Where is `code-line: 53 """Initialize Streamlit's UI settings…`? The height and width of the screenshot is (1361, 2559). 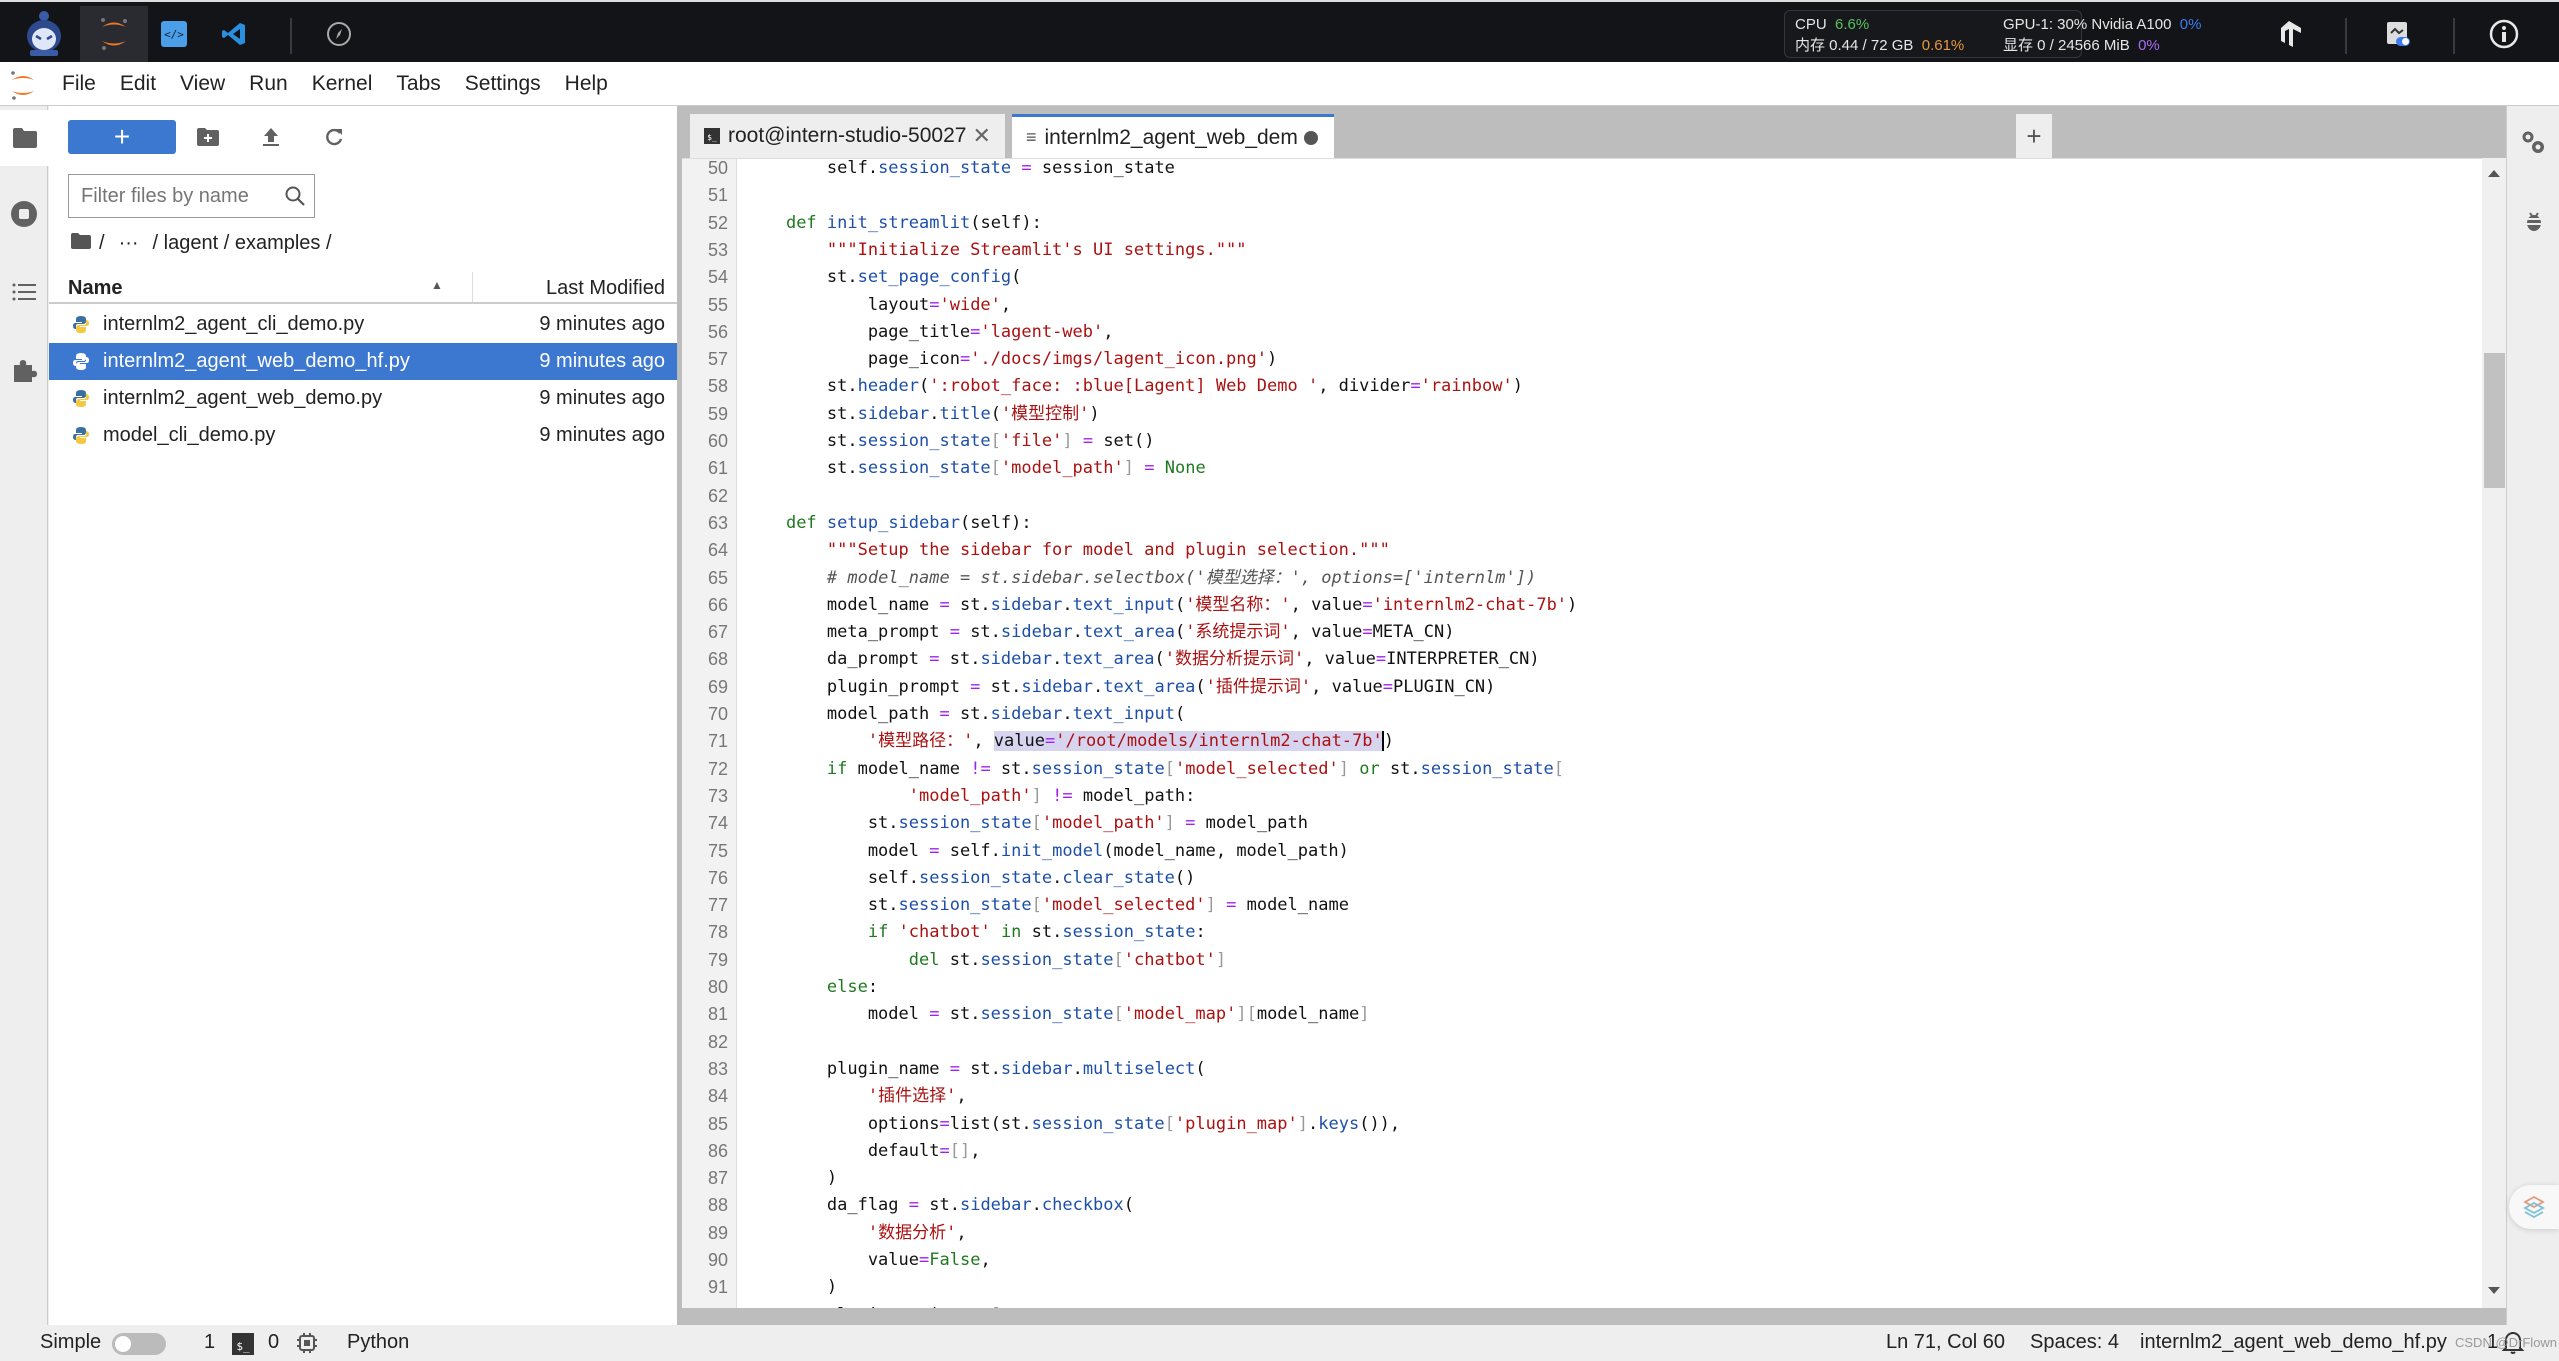
code-line: 53 """Initialize Streamlit's UI settings… is located at coordinates (1577, 250).